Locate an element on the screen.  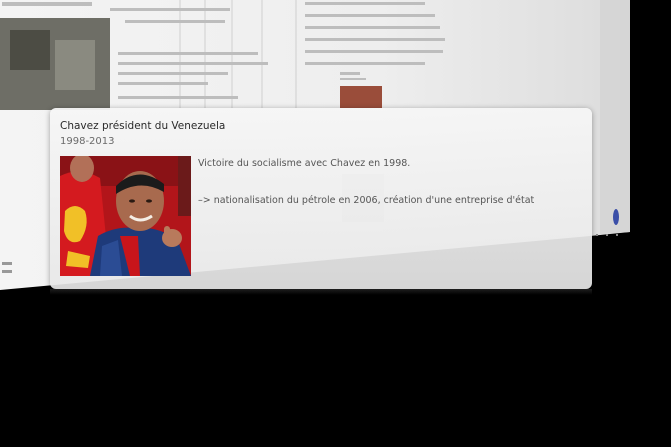
portrait-photo-icon is located at coordinates (125, 216).